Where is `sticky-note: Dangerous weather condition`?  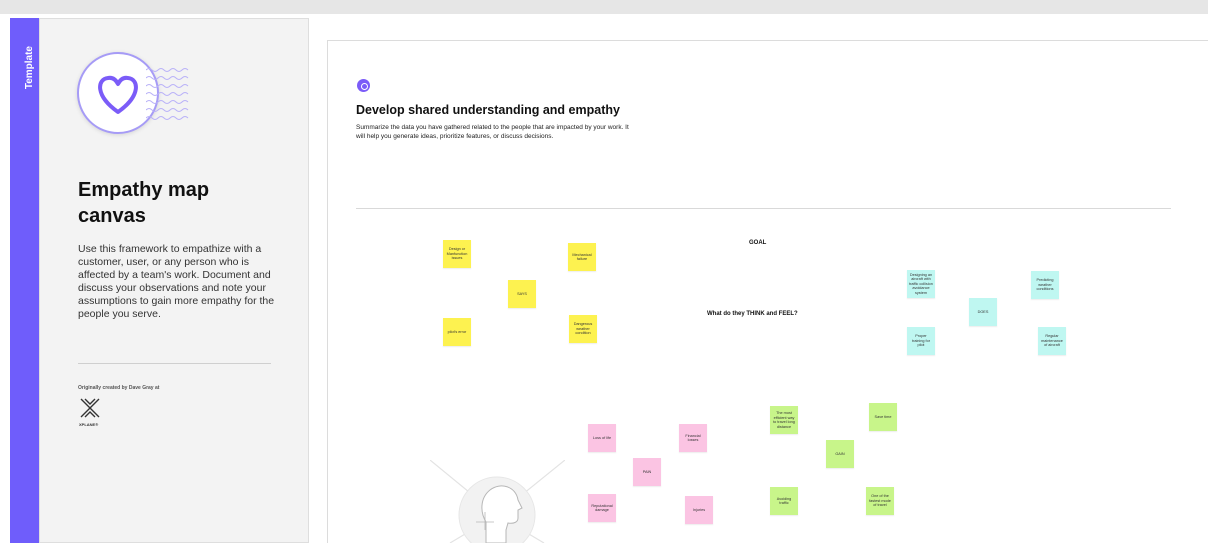 sticky-note: Dangerous weather condition is located at coordinates (583, 329).